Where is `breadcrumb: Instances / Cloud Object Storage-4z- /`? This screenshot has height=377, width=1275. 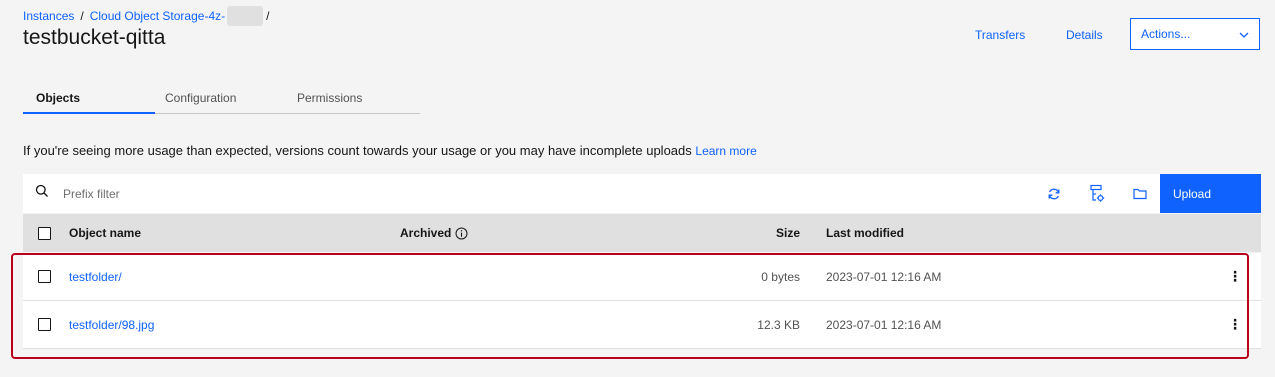
breadcrumb: Instances / Cloud Object Storage-4z- / is located at coordinates (146, 16).